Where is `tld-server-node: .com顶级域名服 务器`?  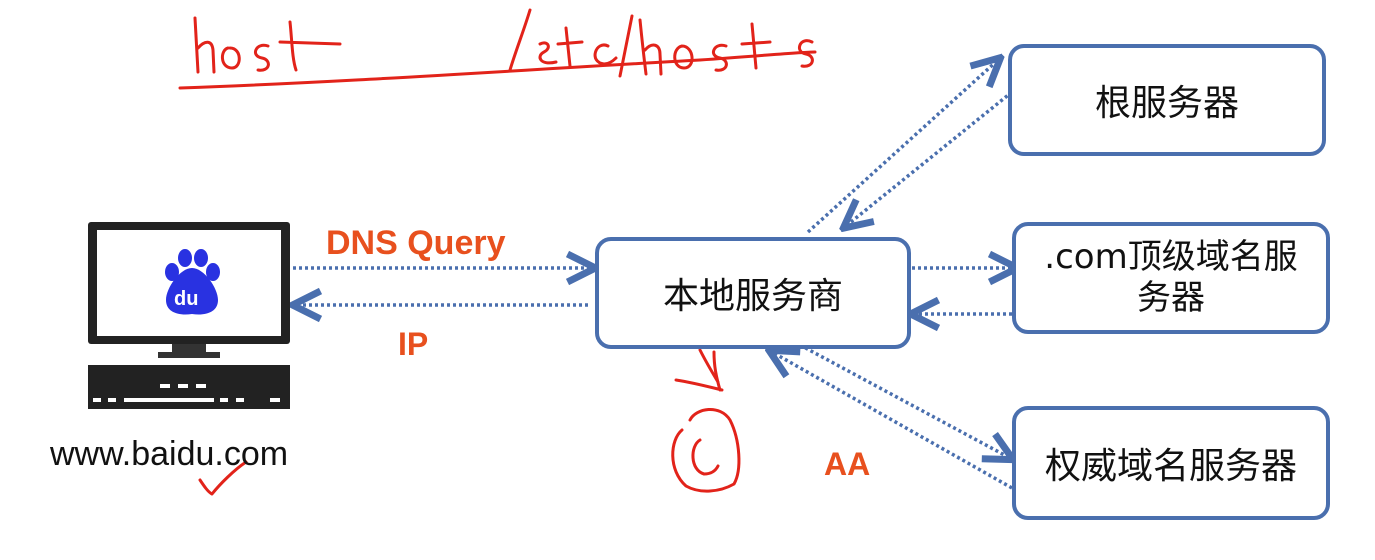 tld-server-node: .com顶级域名服 务器 is located at coordinates (1171, 278).